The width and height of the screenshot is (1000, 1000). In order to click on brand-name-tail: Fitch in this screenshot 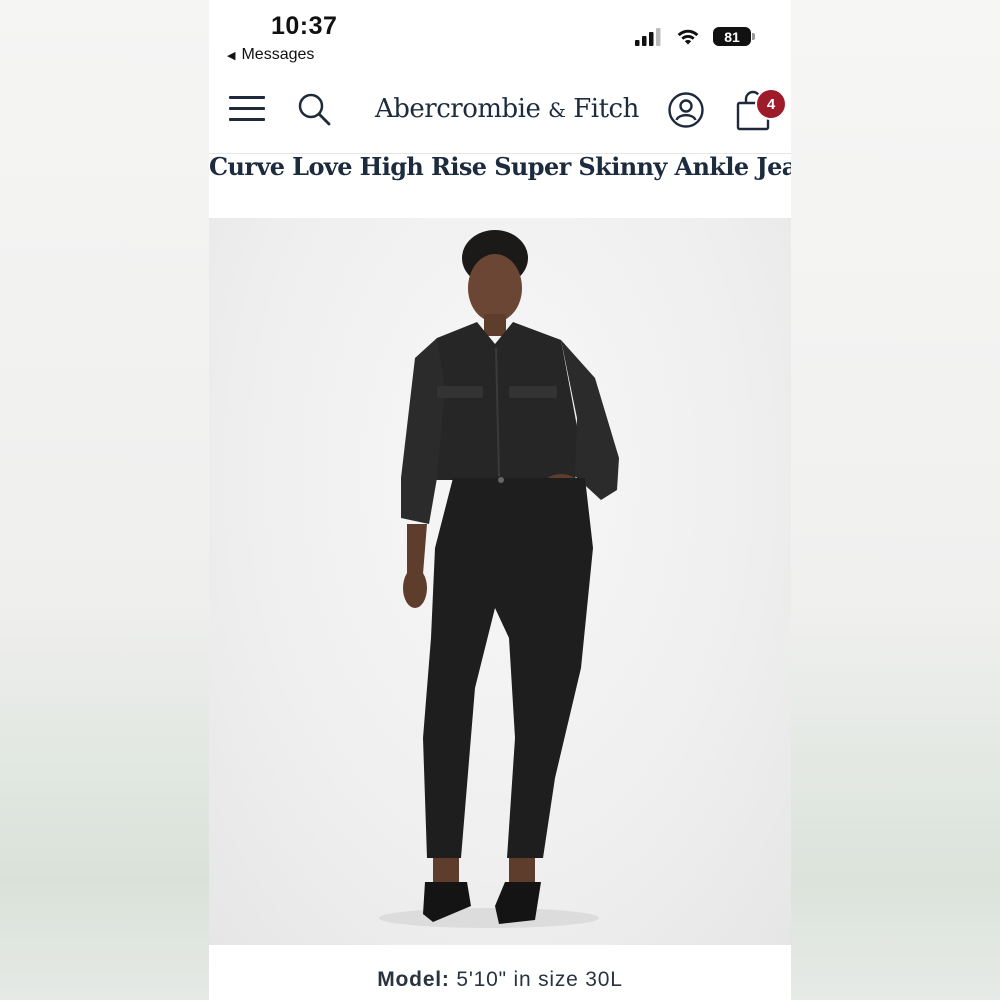, I will do `click(606, 109)`.